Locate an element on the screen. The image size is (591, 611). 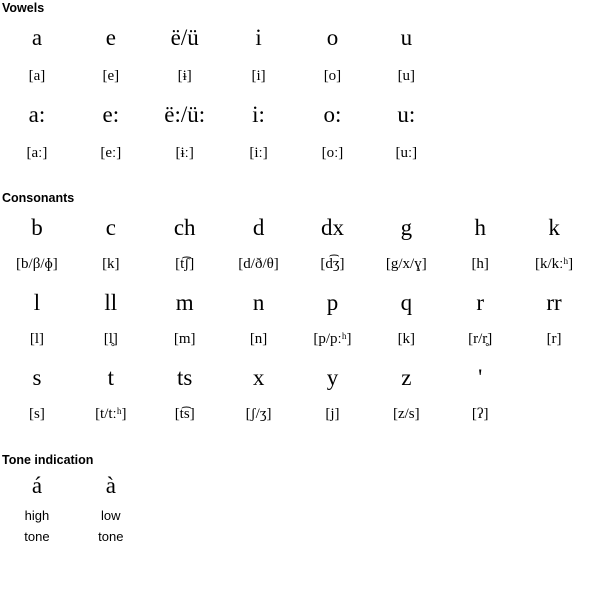
consonant-letter: s is located at coordinates (37, 377).